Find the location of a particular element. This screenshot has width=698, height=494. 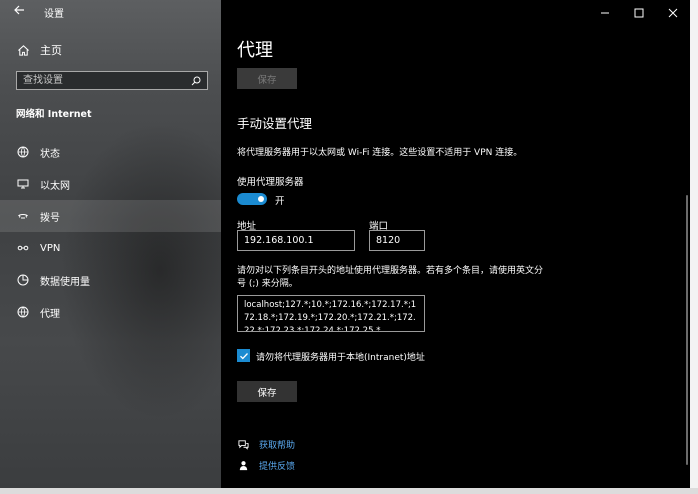

back-button is located at coordinates (19, 12).